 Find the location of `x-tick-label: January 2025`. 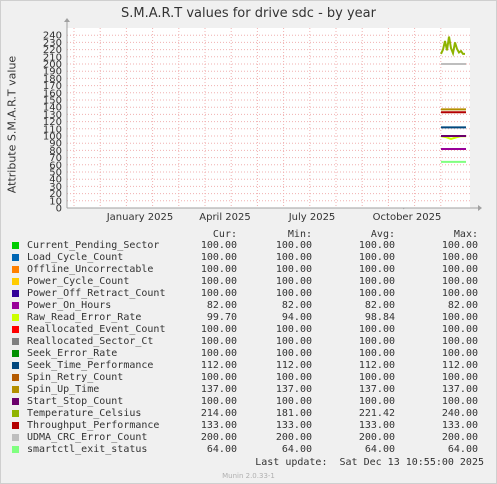

x-tick-label: January 2025 is located at coordinates (140, 217).